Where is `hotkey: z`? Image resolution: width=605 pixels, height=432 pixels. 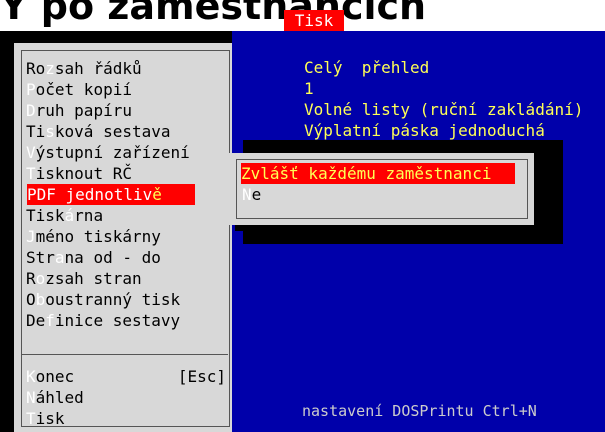 hotkey: z is located at coordinates (50, 68).